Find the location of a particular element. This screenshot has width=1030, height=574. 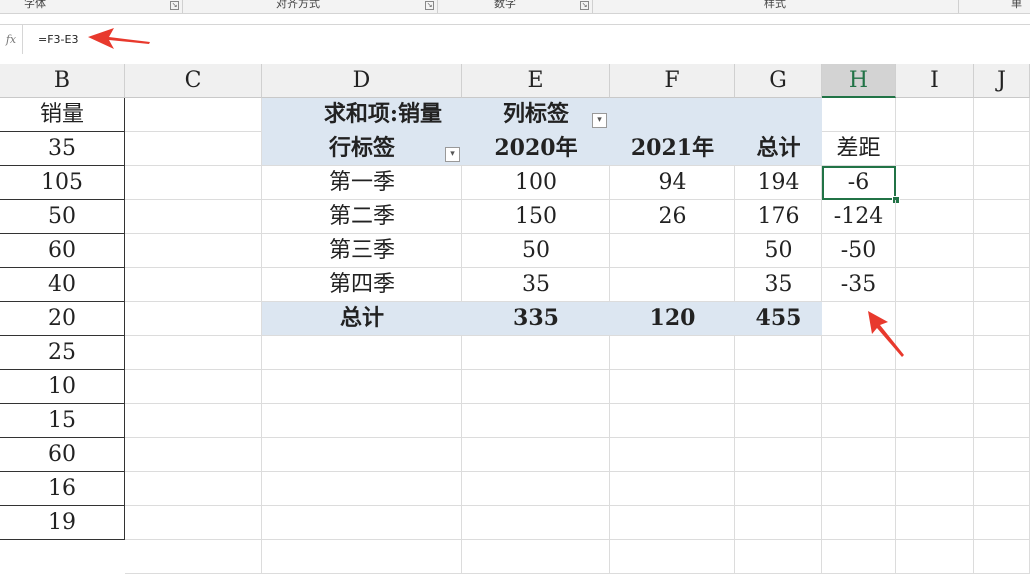

pivot-value-cell: 26 is located at coordinates (672, 217).